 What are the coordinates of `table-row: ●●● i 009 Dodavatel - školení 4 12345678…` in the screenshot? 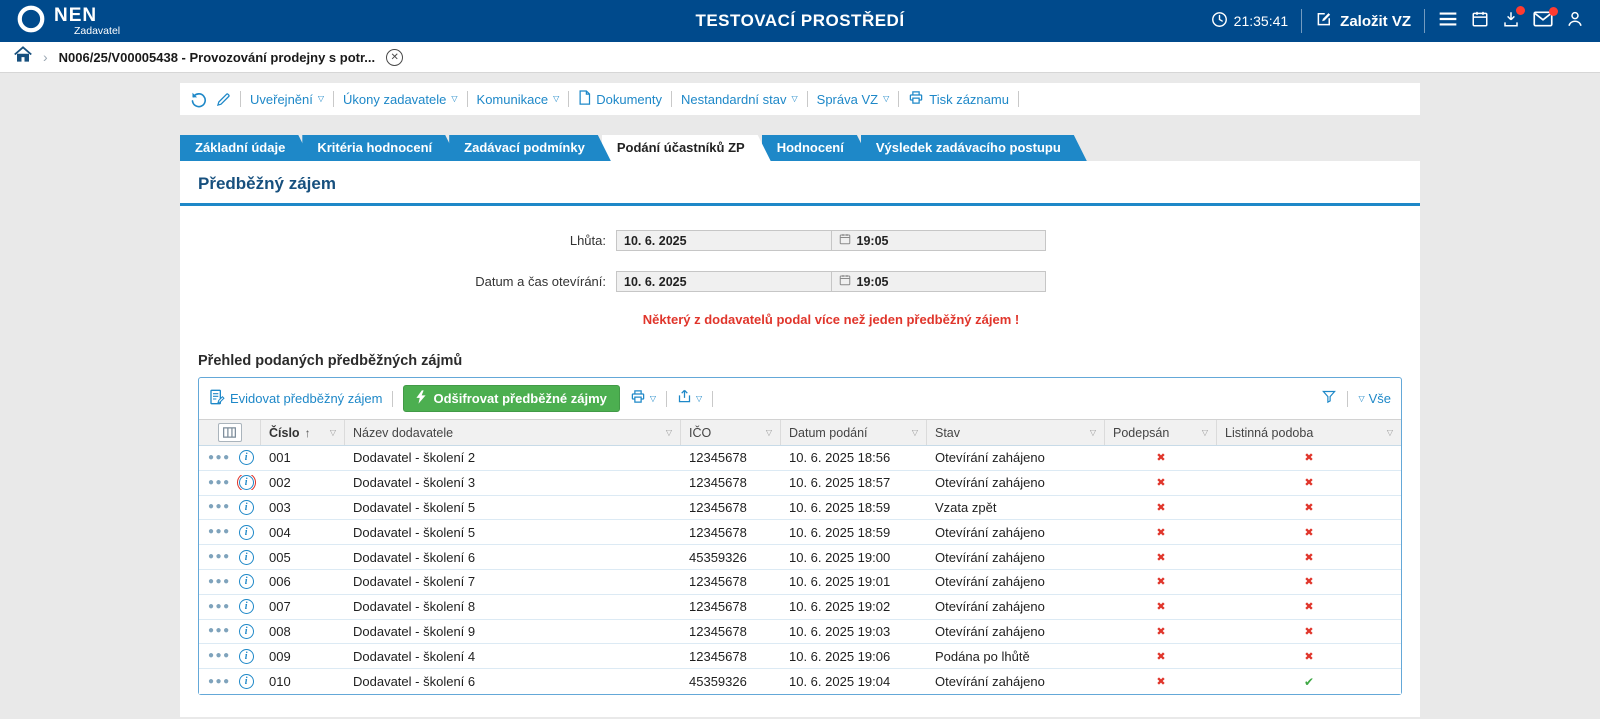 It's located at (800, 657).